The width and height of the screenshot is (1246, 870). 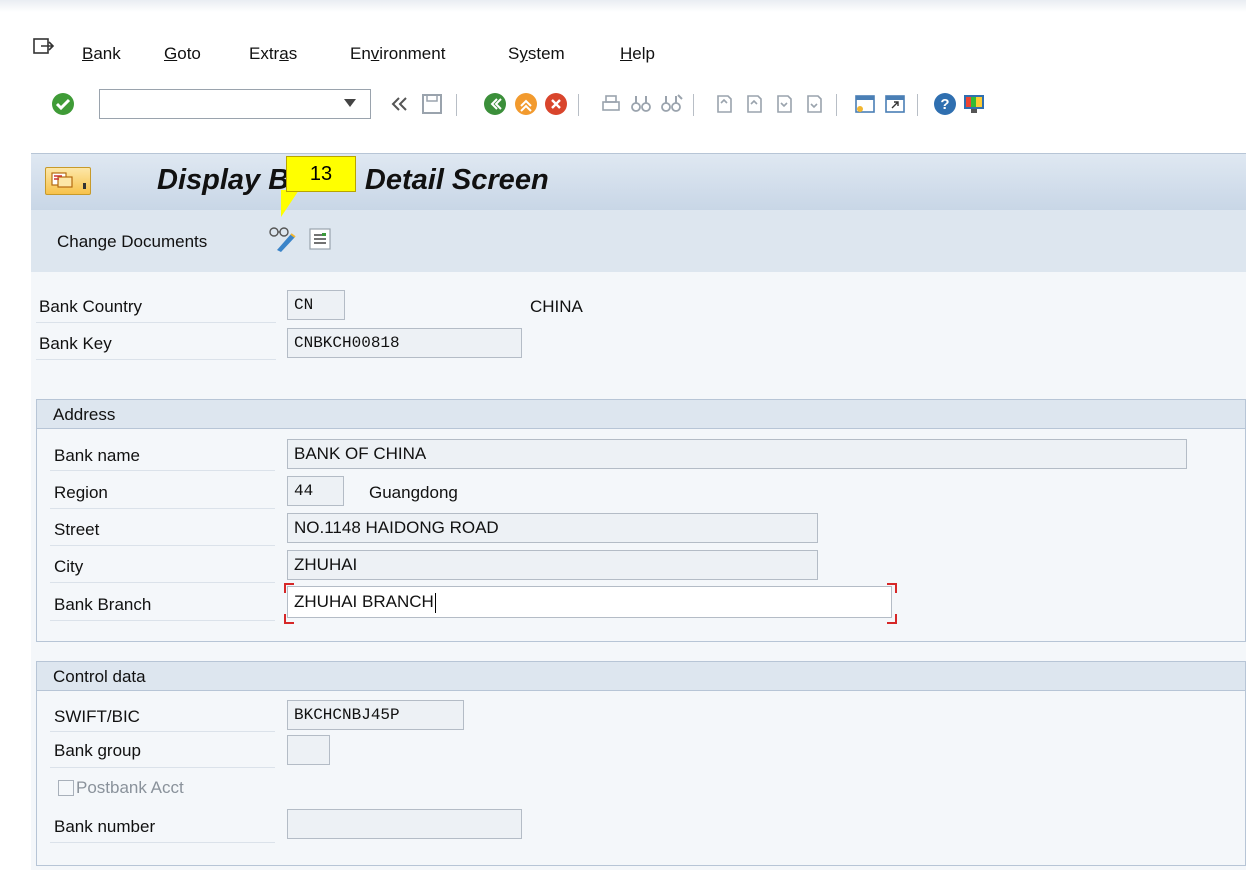 I want to click on save-icon, so click(x=432, y=104).